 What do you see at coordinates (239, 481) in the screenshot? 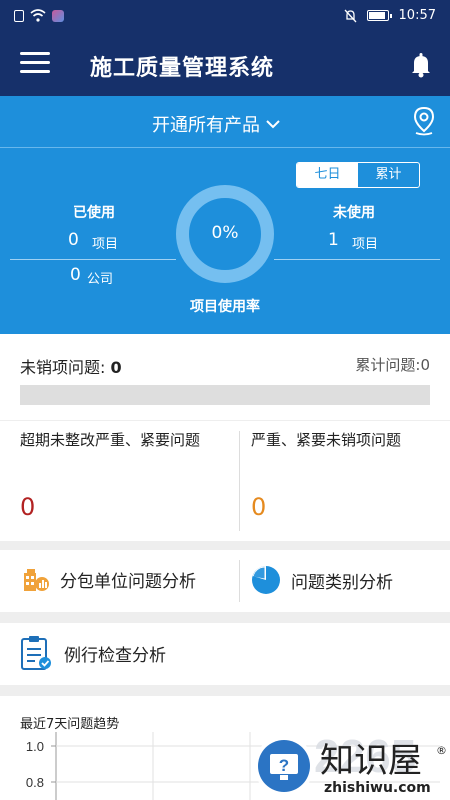
I see `issues-divider` at bounding box center [239, 481].